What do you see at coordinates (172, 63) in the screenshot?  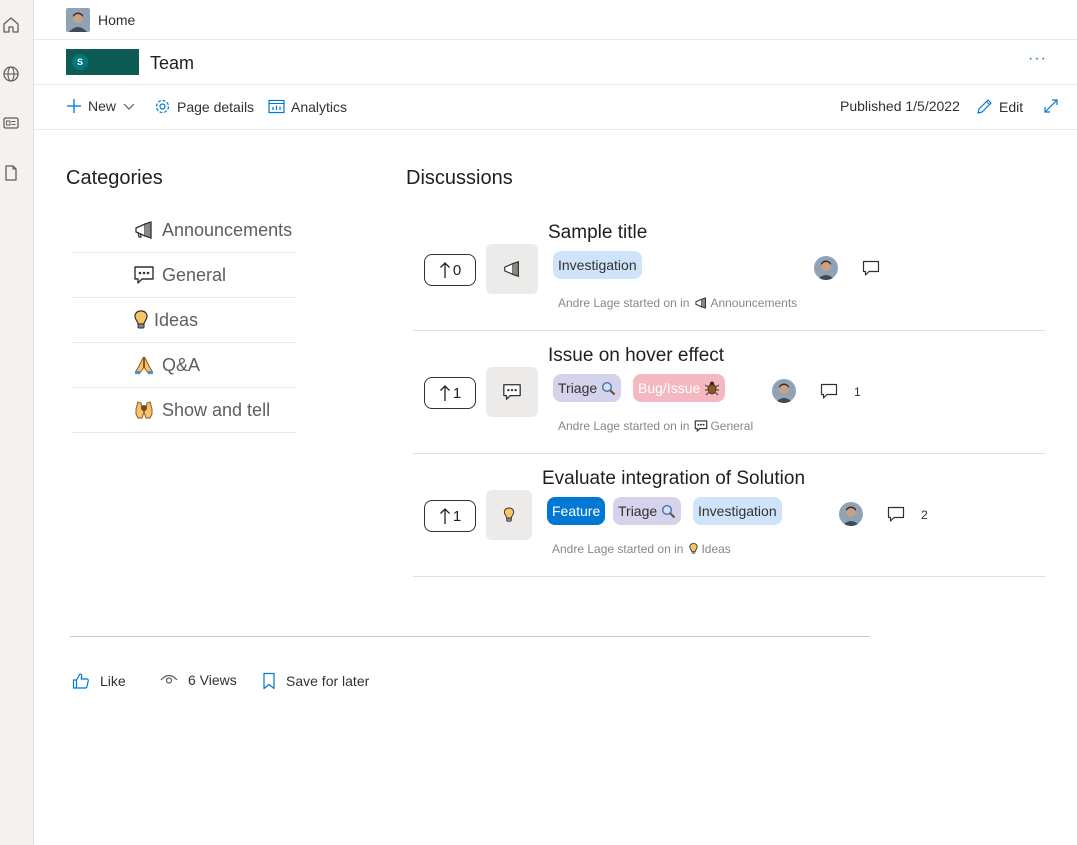 I see `site-title: Team` at bounding box center [172, 63].